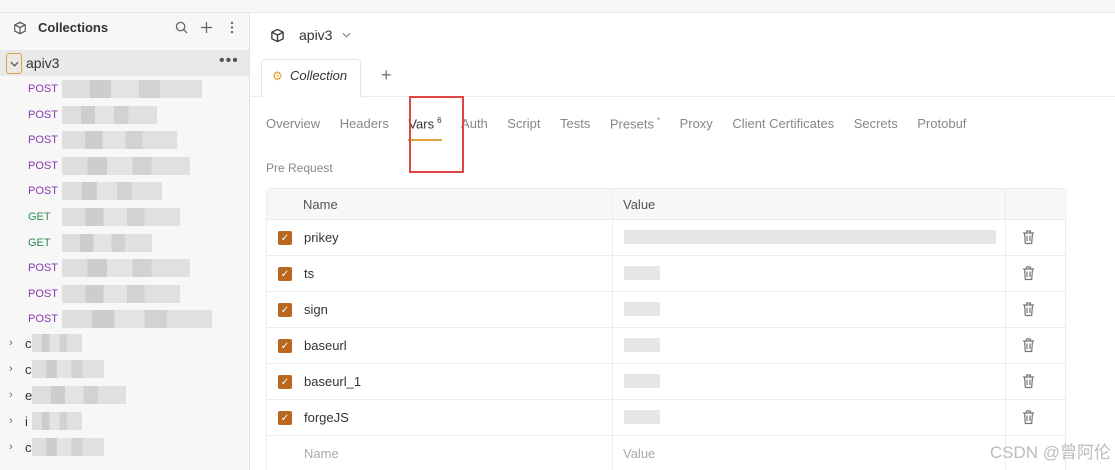 The height and width of the screenshot is (470, 1115). Describe the element at coordinates (293, 128) in the screenshot. I see `tab-overview: Overview` at that location.